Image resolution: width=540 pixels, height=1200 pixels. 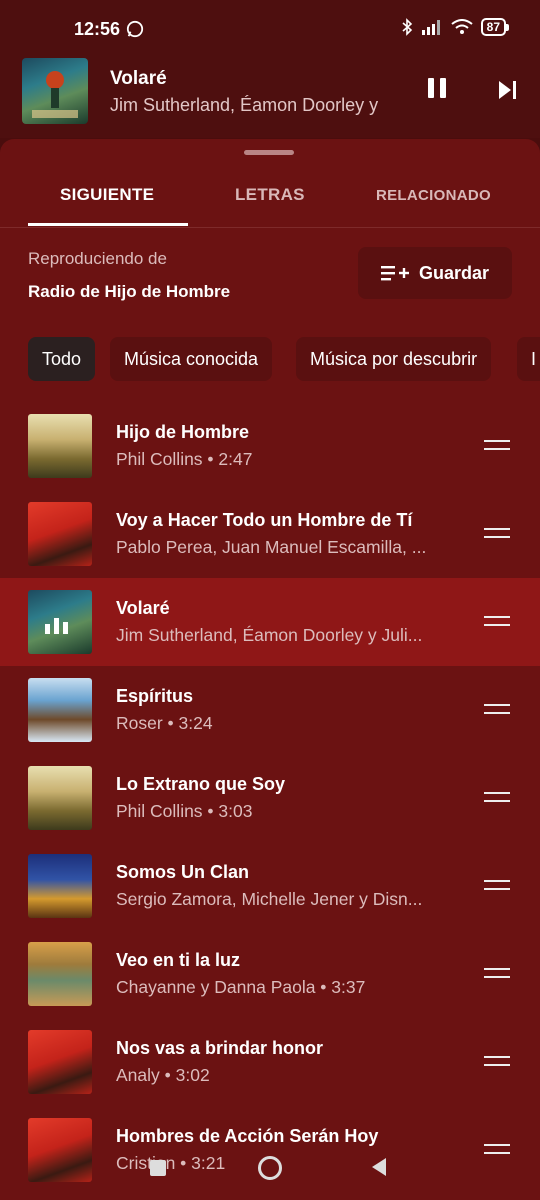 What do you see at coordinates (158, 1168) in the screenshot?
I see `recents-icon` at bounding box center [158, 1168].